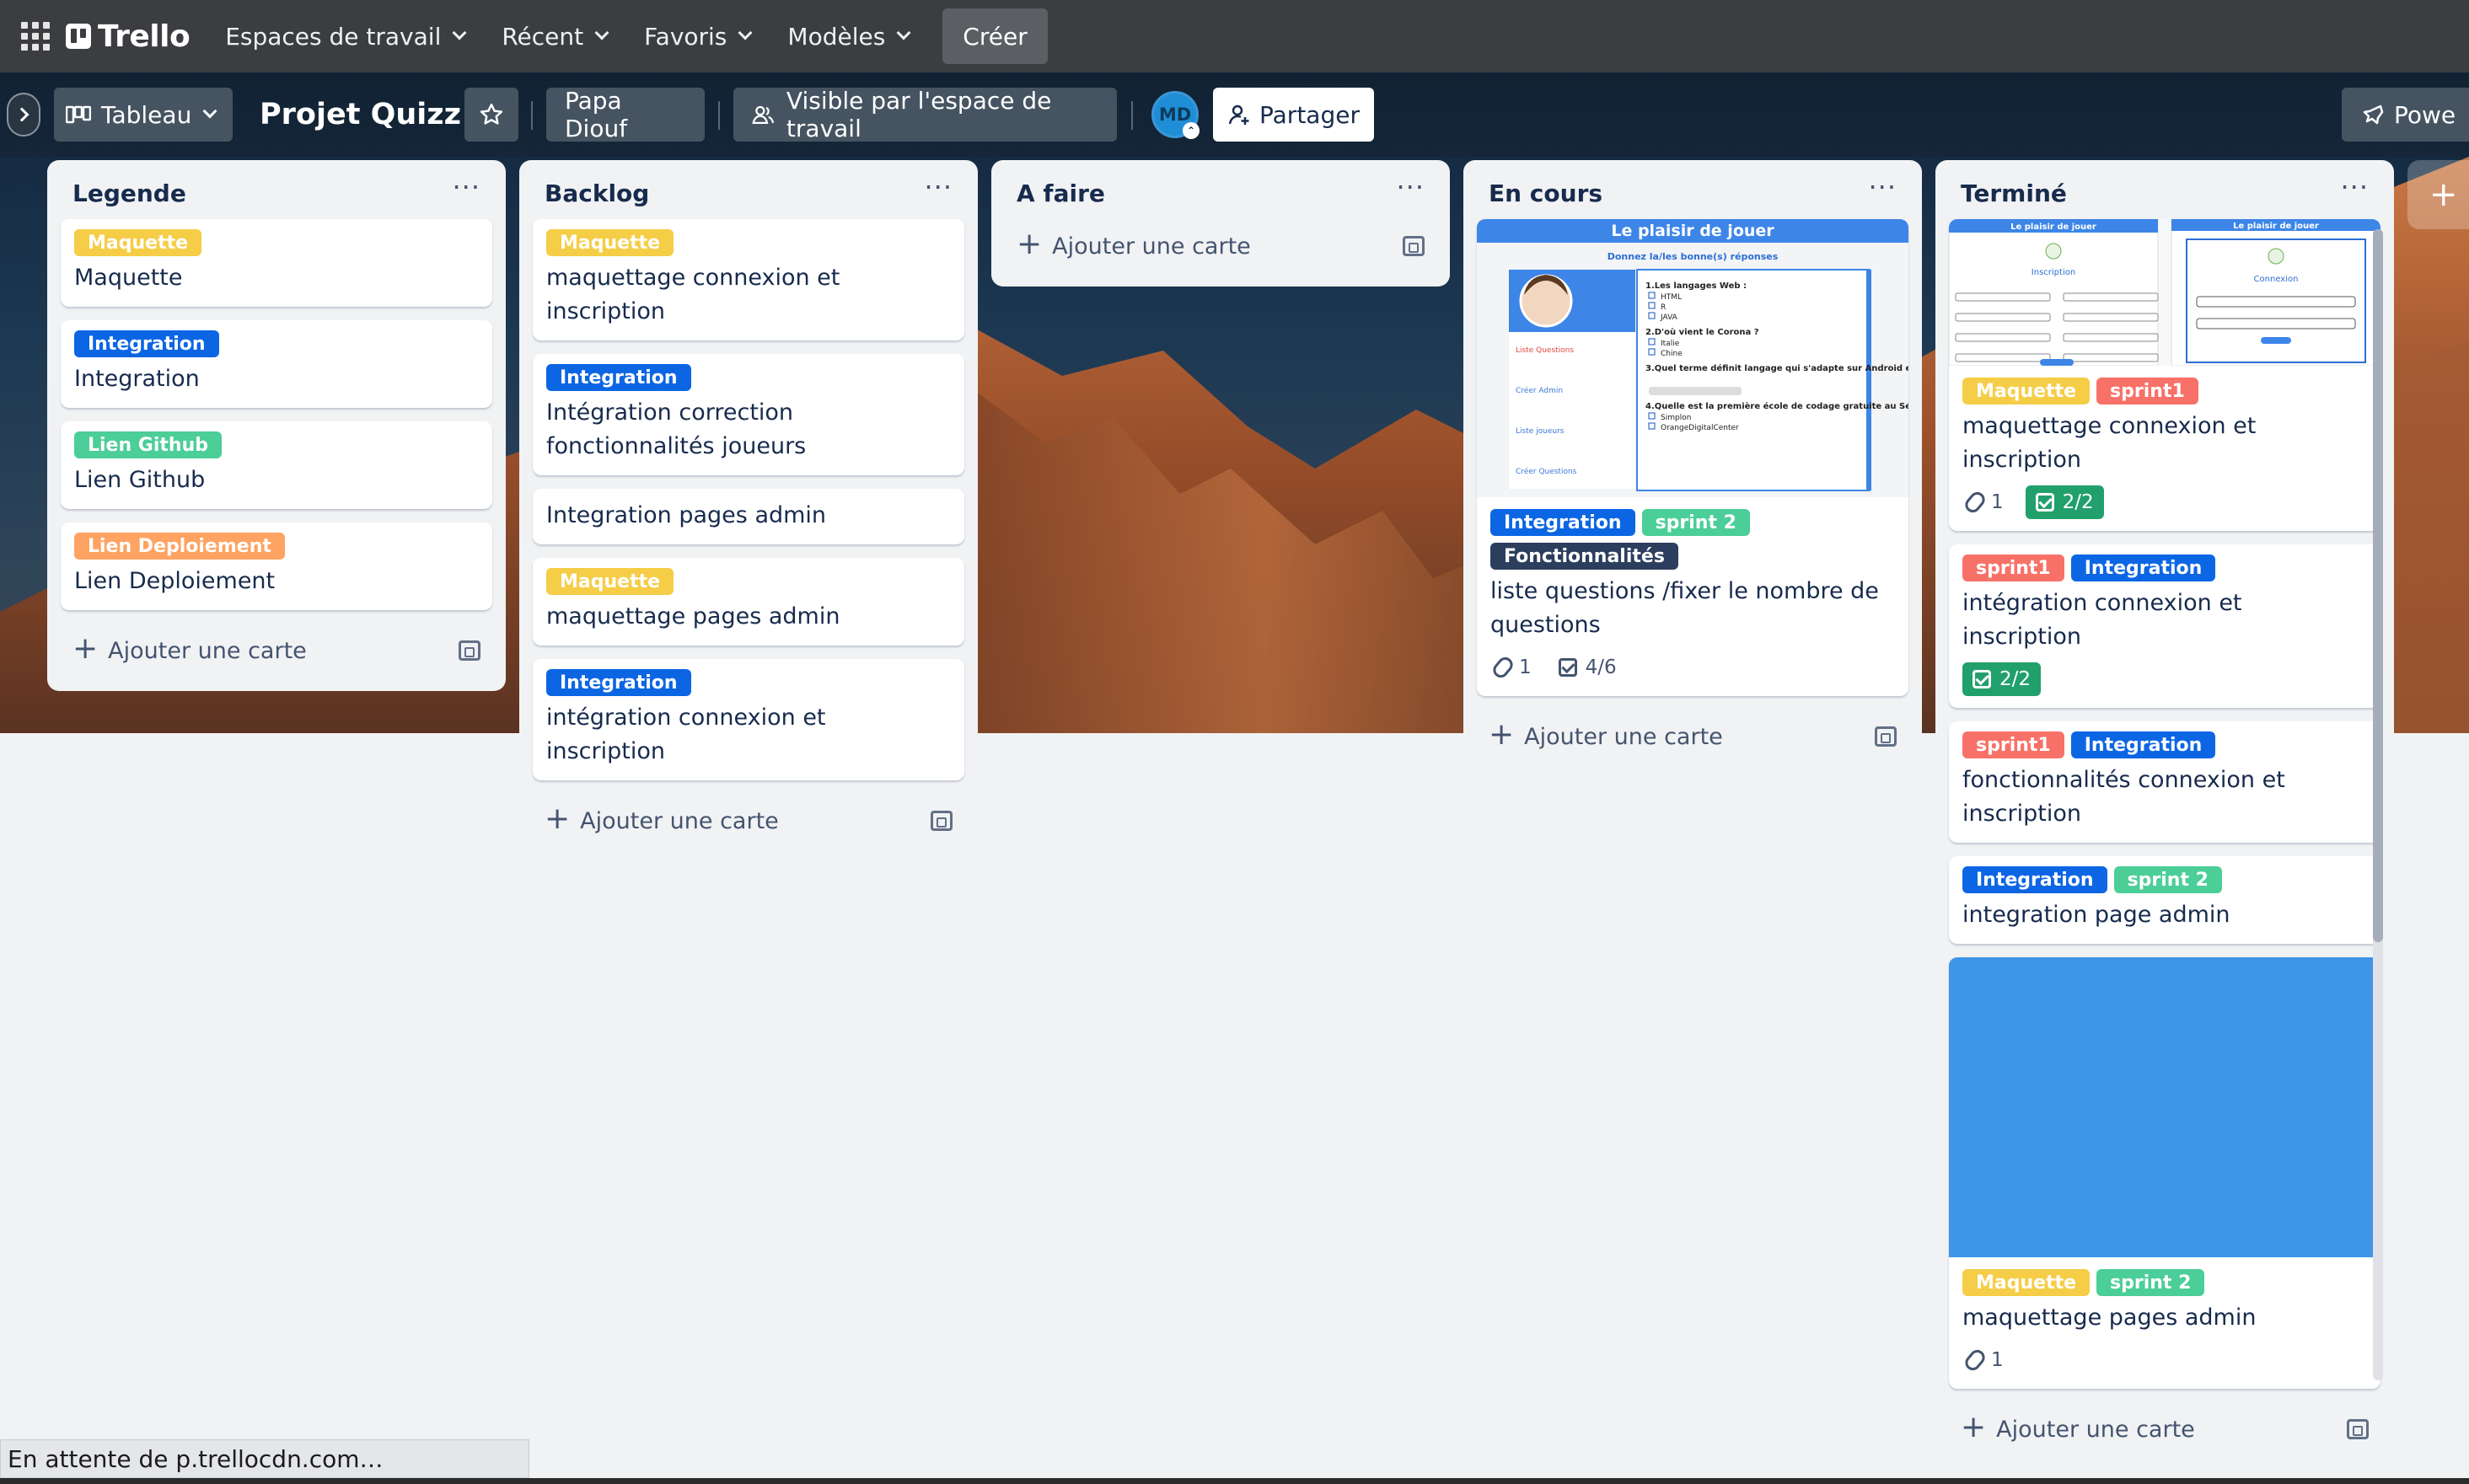 This screenshot has width=2469, height=1484. Describe the element at coordinates (491, 115) in the screenshot. I see `star-board-button` at that location.